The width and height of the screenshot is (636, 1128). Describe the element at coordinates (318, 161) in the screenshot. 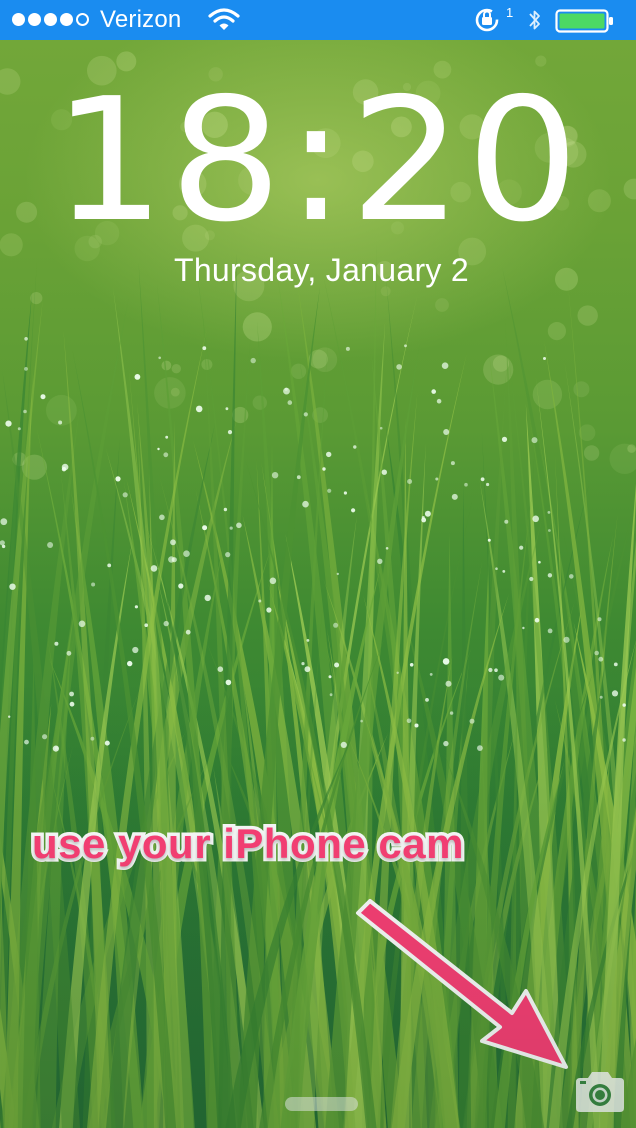

I see `lock-clock: 18:20` at that location.